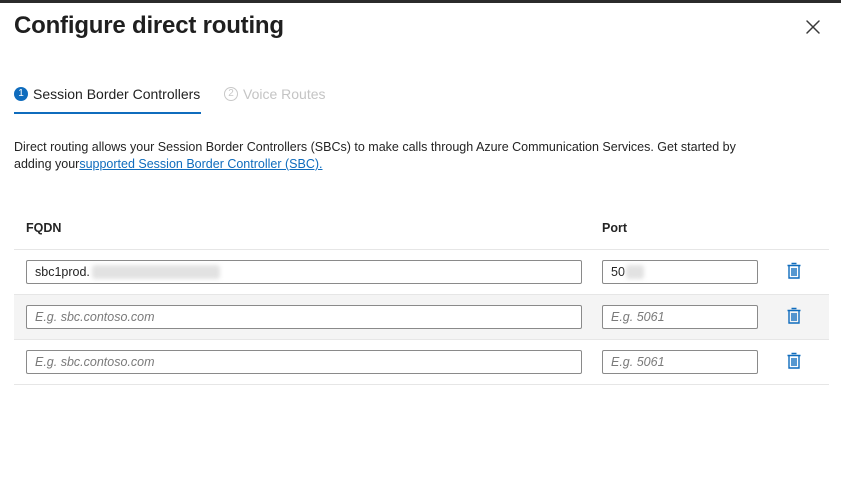 This screenshot has width=841, height=479. I want to click on step-number-badge: 1, so click(21, 94).